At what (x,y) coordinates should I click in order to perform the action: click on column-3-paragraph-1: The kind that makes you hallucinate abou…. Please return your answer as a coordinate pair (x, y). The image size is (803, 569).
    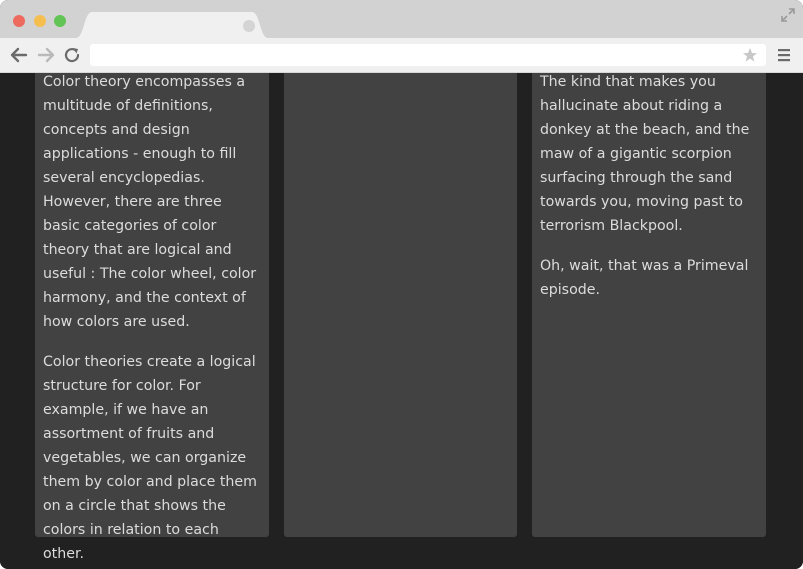
    Looking at the image, I should click on (645, 154).